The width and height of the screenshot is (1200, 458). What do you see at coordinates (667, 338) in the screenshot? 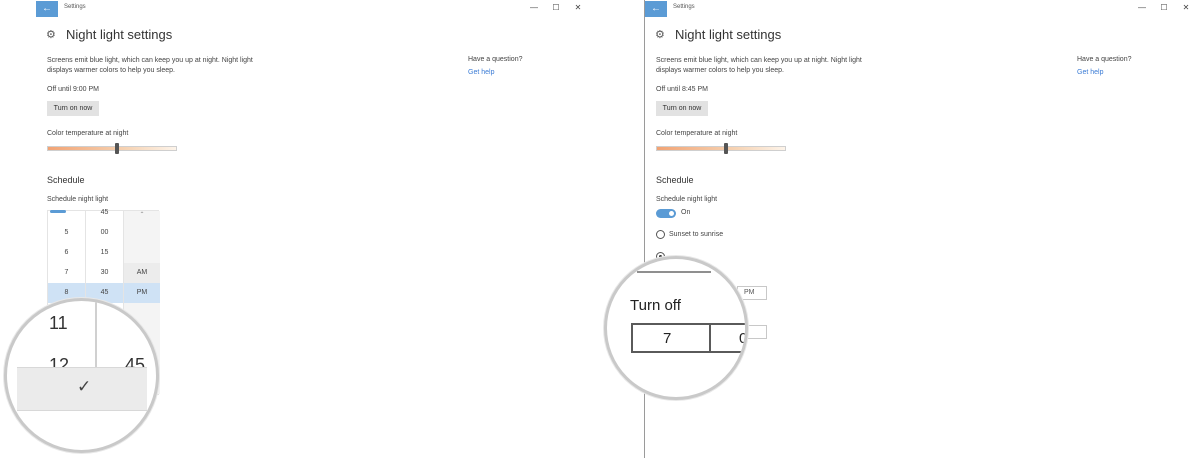
I see `turn-off-hour: 7` at bounding box center [667, 338].